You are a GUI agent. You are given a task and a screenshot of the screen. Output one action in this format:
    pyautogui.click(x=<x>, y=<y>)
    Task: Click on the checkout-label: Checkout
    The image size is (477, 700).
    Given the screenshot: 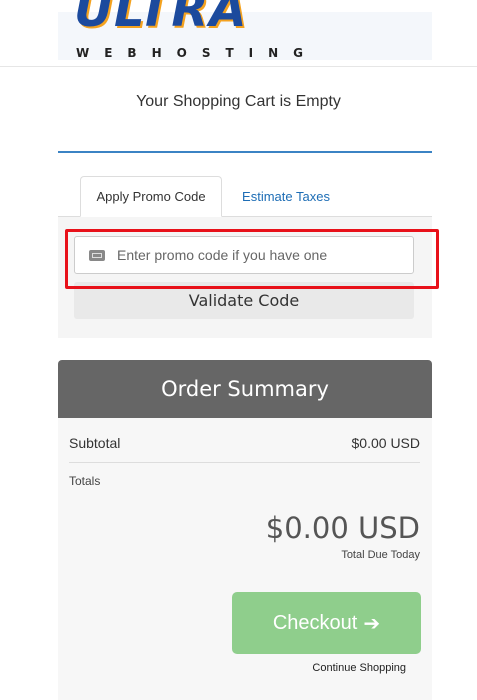 What is the action you would take?
    pyautogui.click(x=315, y=622)
    